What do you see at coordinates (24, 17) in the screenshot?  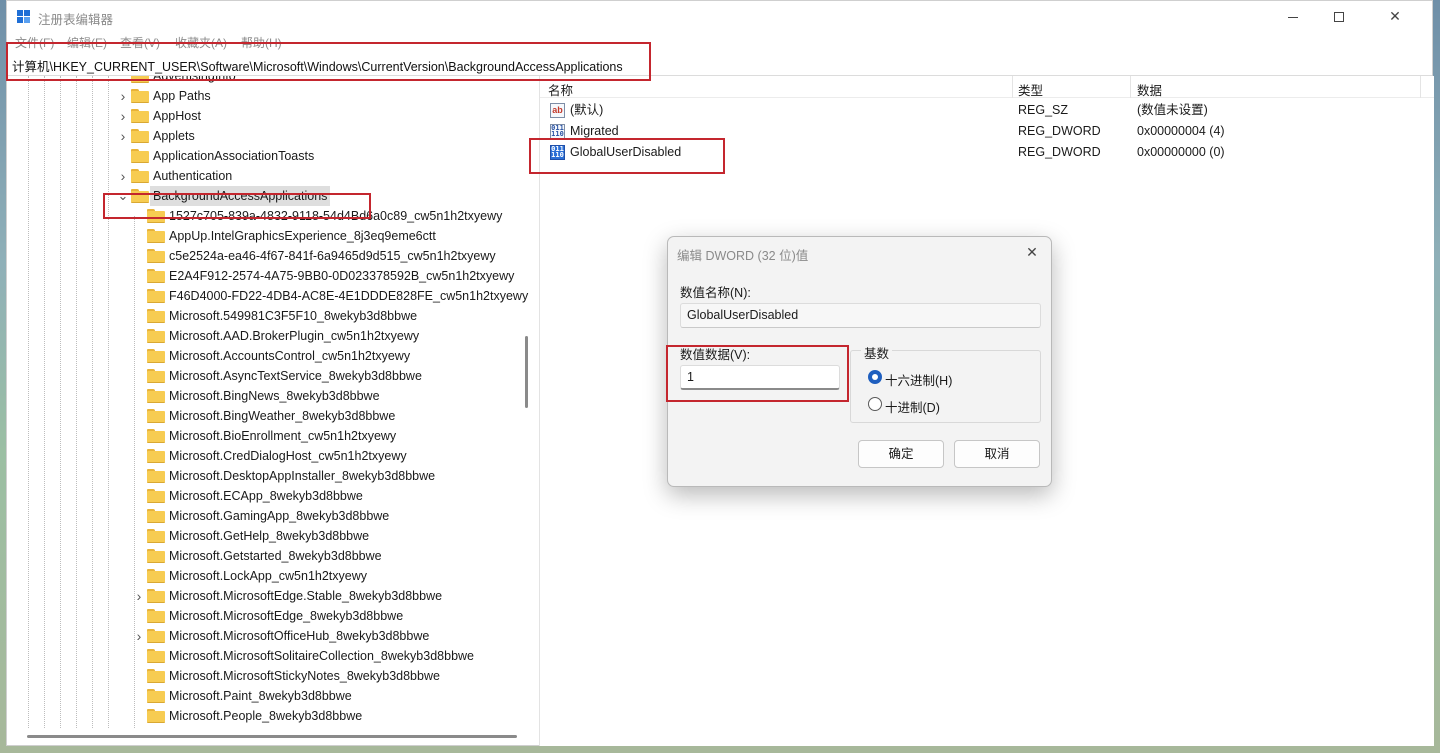 I see `regedit-app-icon` at bounding box center [24, 17].